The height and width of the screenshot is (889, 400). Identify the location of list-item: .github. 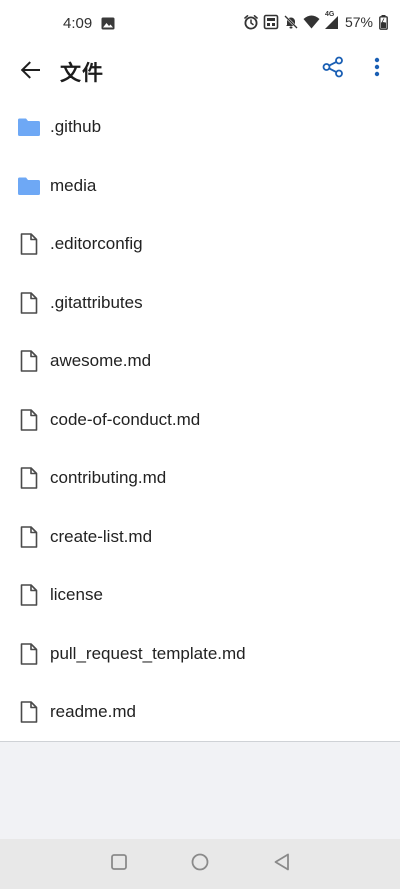
(200, 127).